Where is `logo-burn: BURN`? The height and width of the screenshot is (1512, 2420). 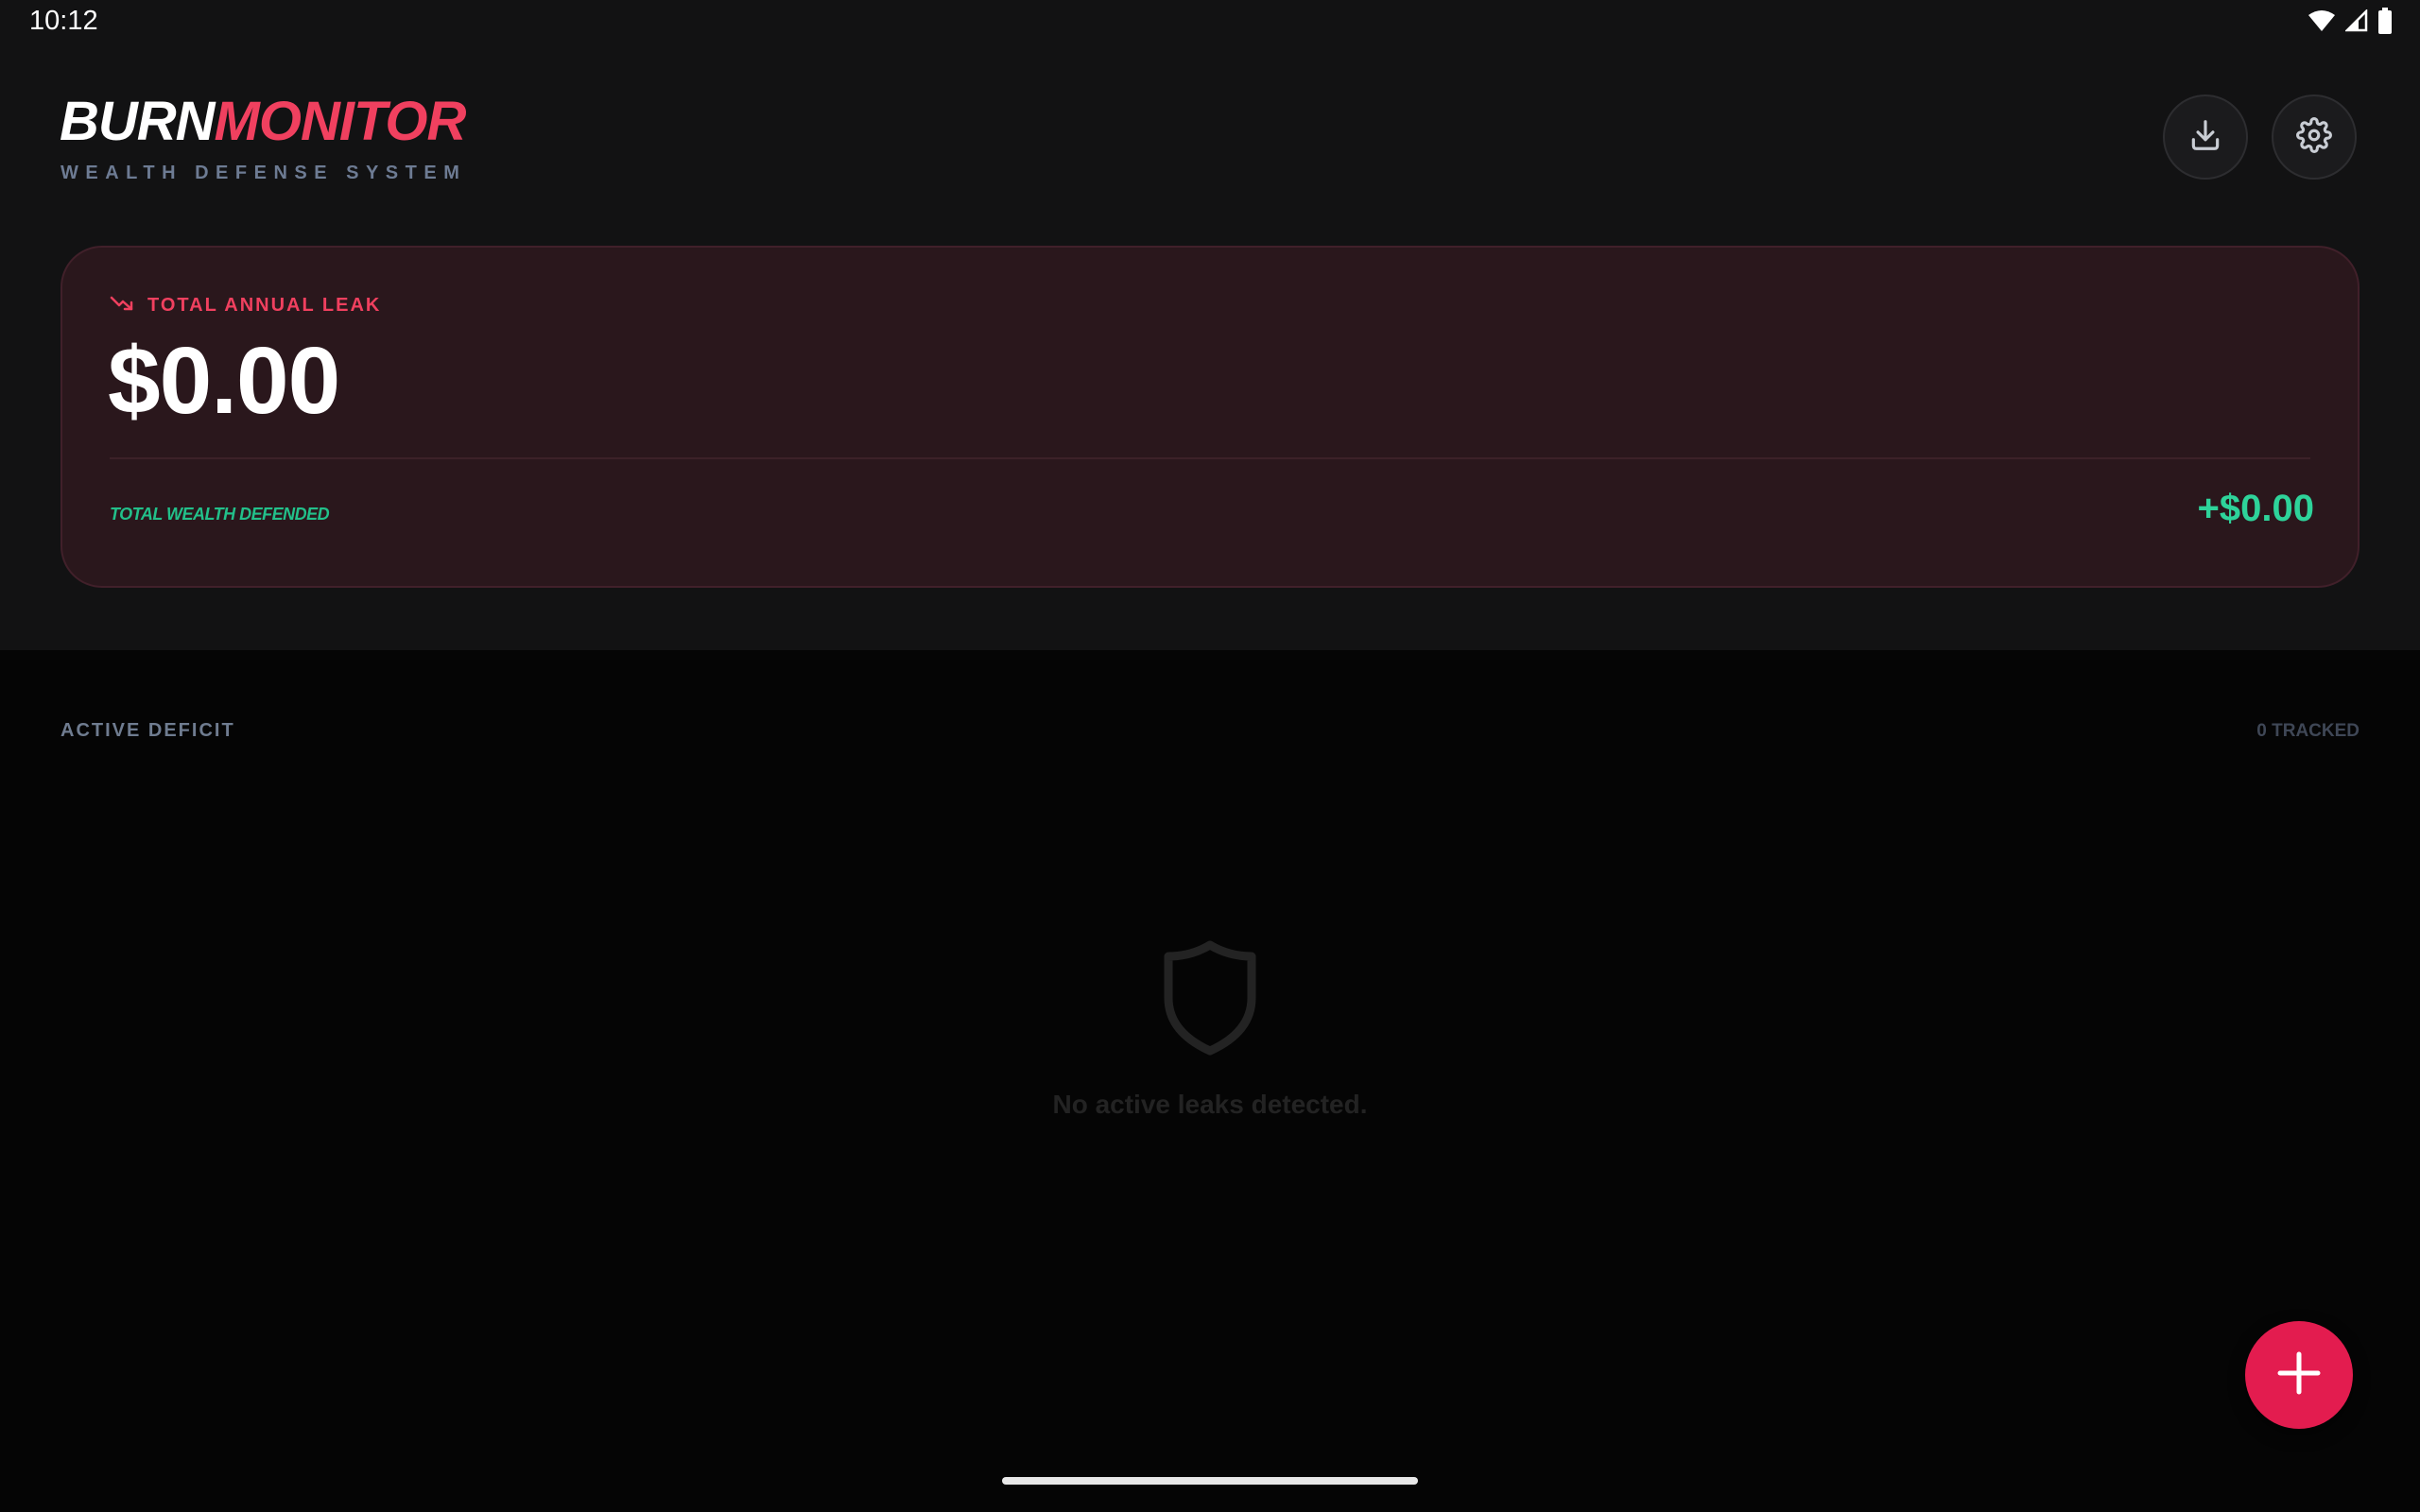 logo-burn: BURN is located at coordinates (138, 121).